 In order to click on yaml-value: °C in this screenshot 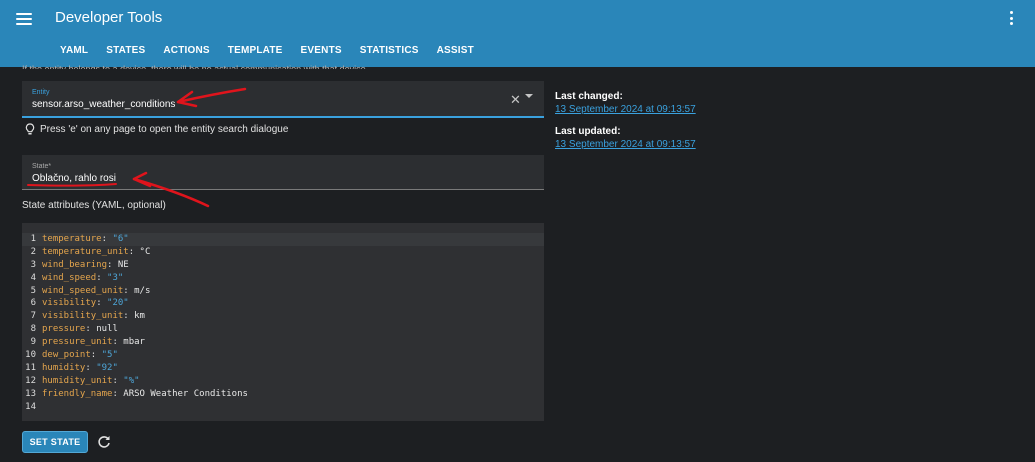, I will do `click(145, 251)`.